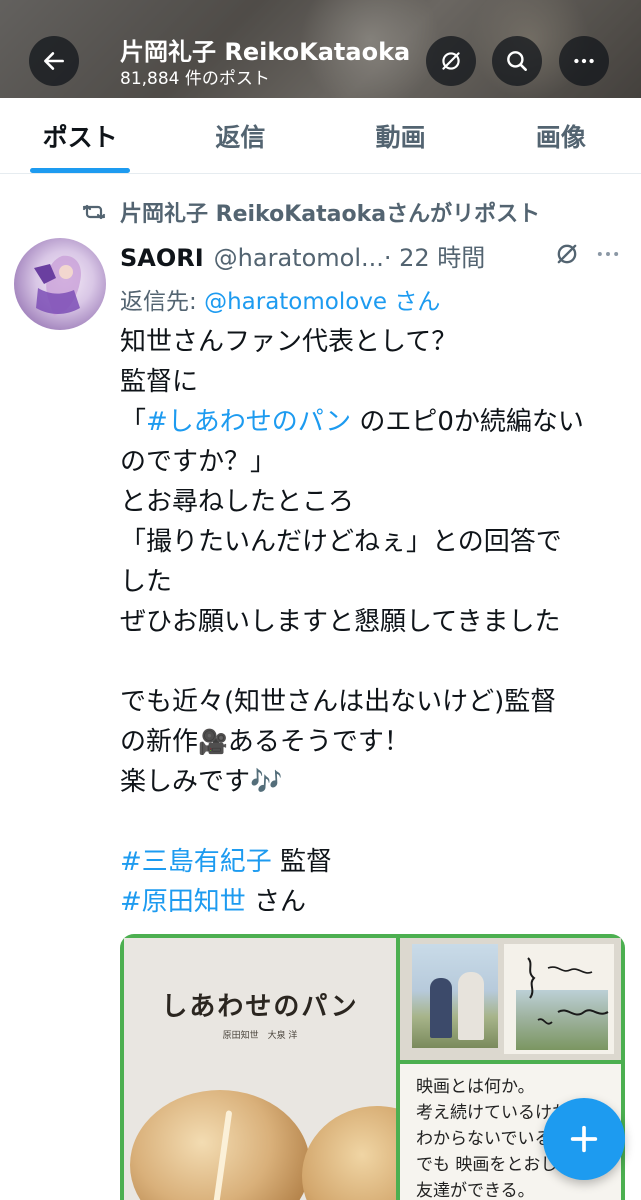  What do you see at coordinates (372, 902) in the screenshot?
I see `post-line: #原田知世 さん` at bounding box center [372, 902].